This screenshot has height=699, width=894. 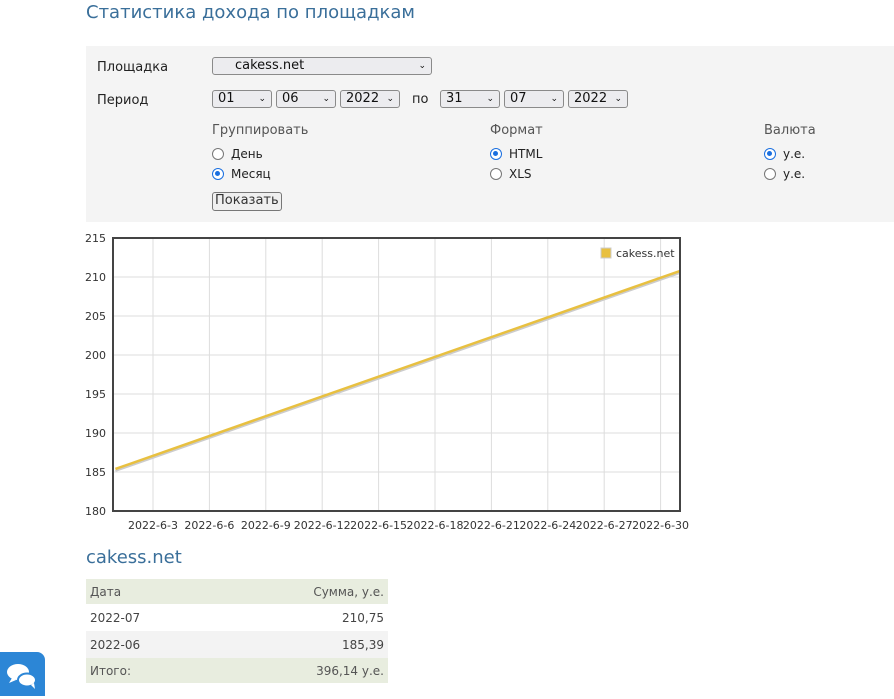 What do you see at coordinates (470, 99) in the screenshot?
I see `to-day-select: 31 ⌄` at bounding box center [470, 99].